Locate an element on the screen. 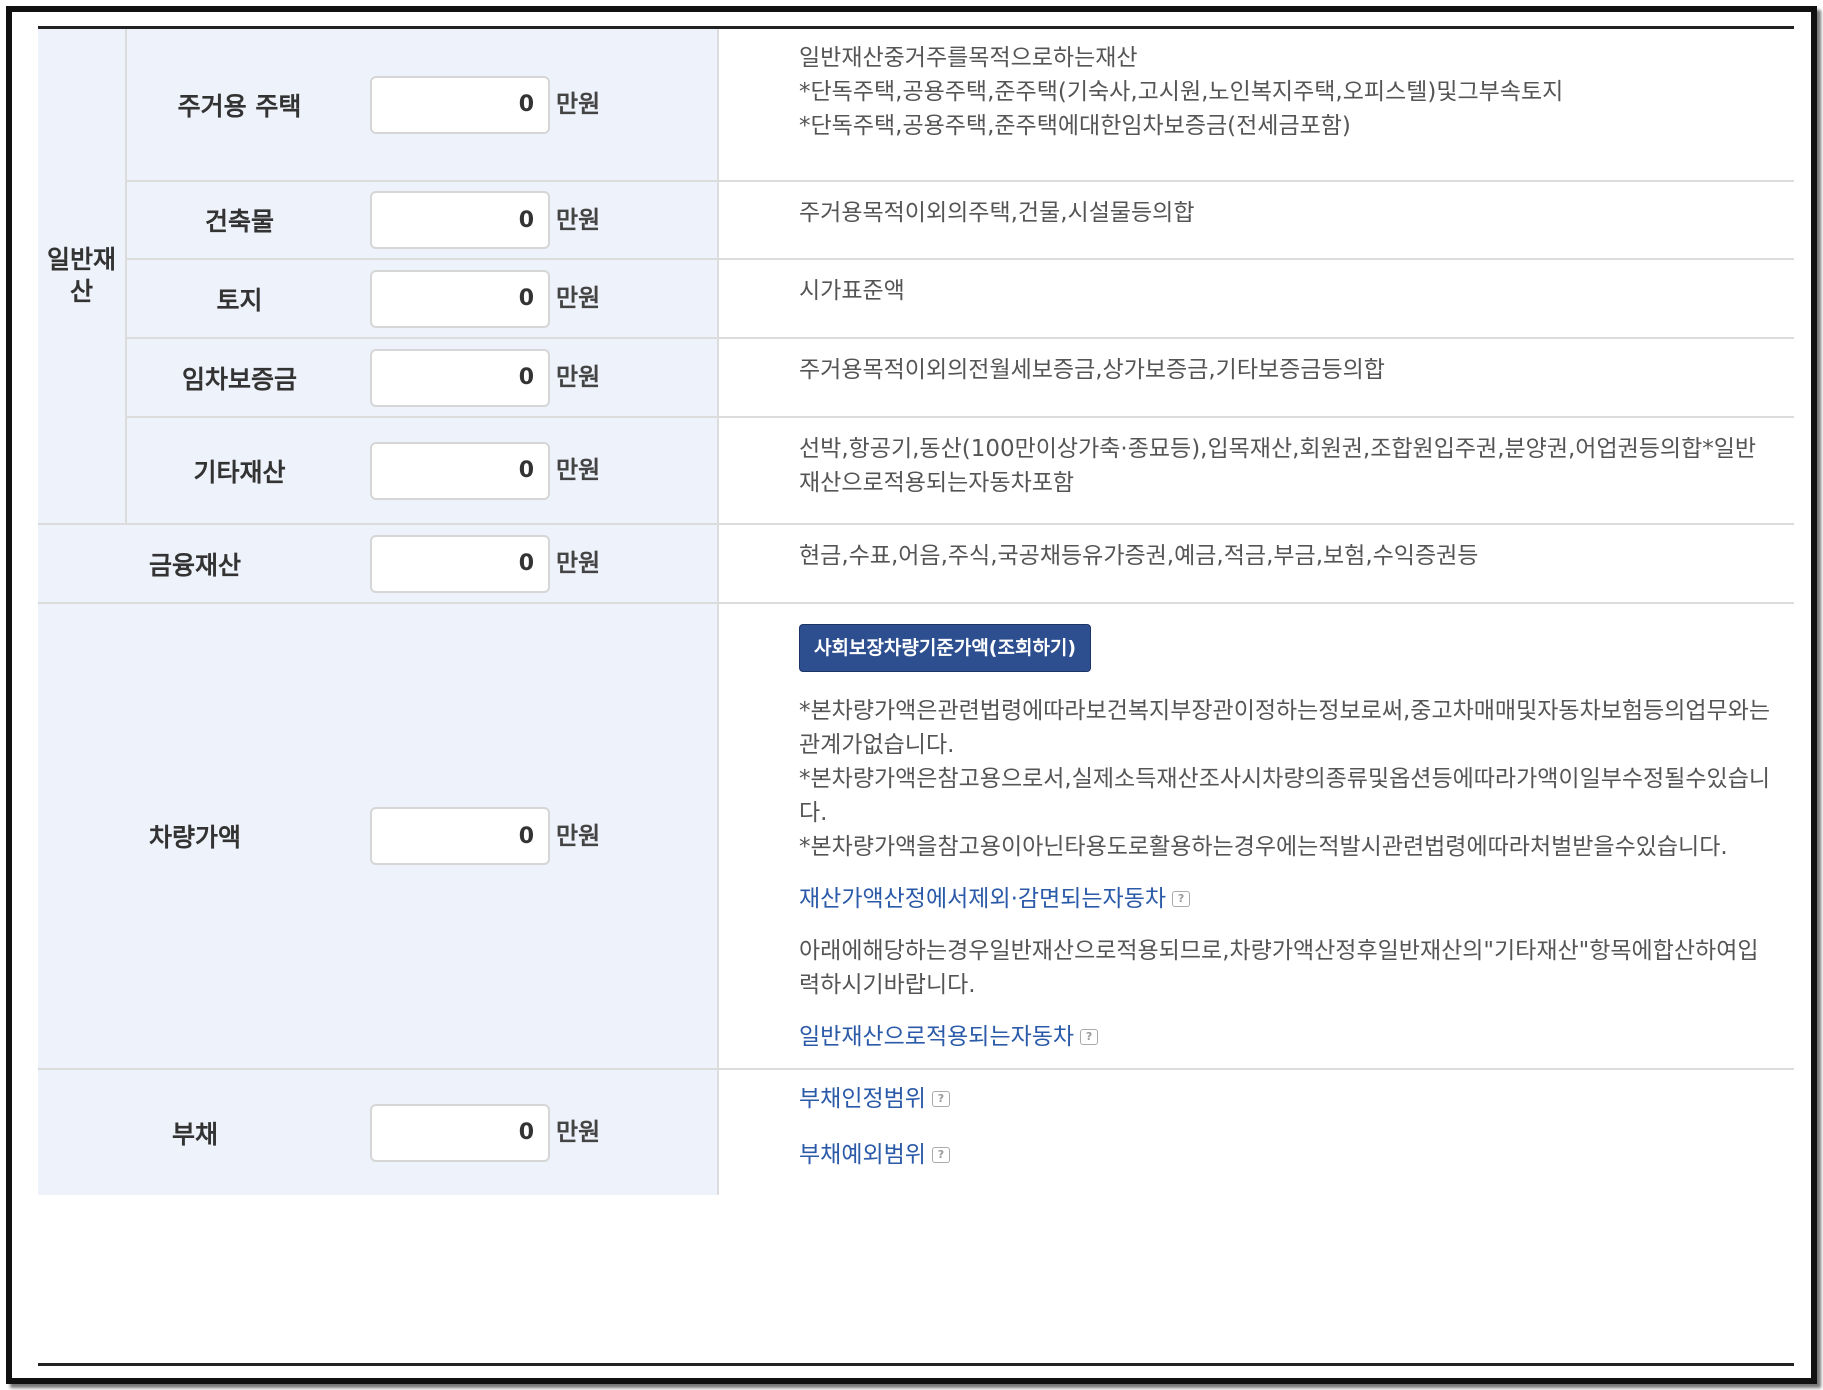 The image size is (1823, 1390). excluded-vehicle-link: 재산가액산정에서제외·감면되는자동차? is located at coordinates (995, 899).